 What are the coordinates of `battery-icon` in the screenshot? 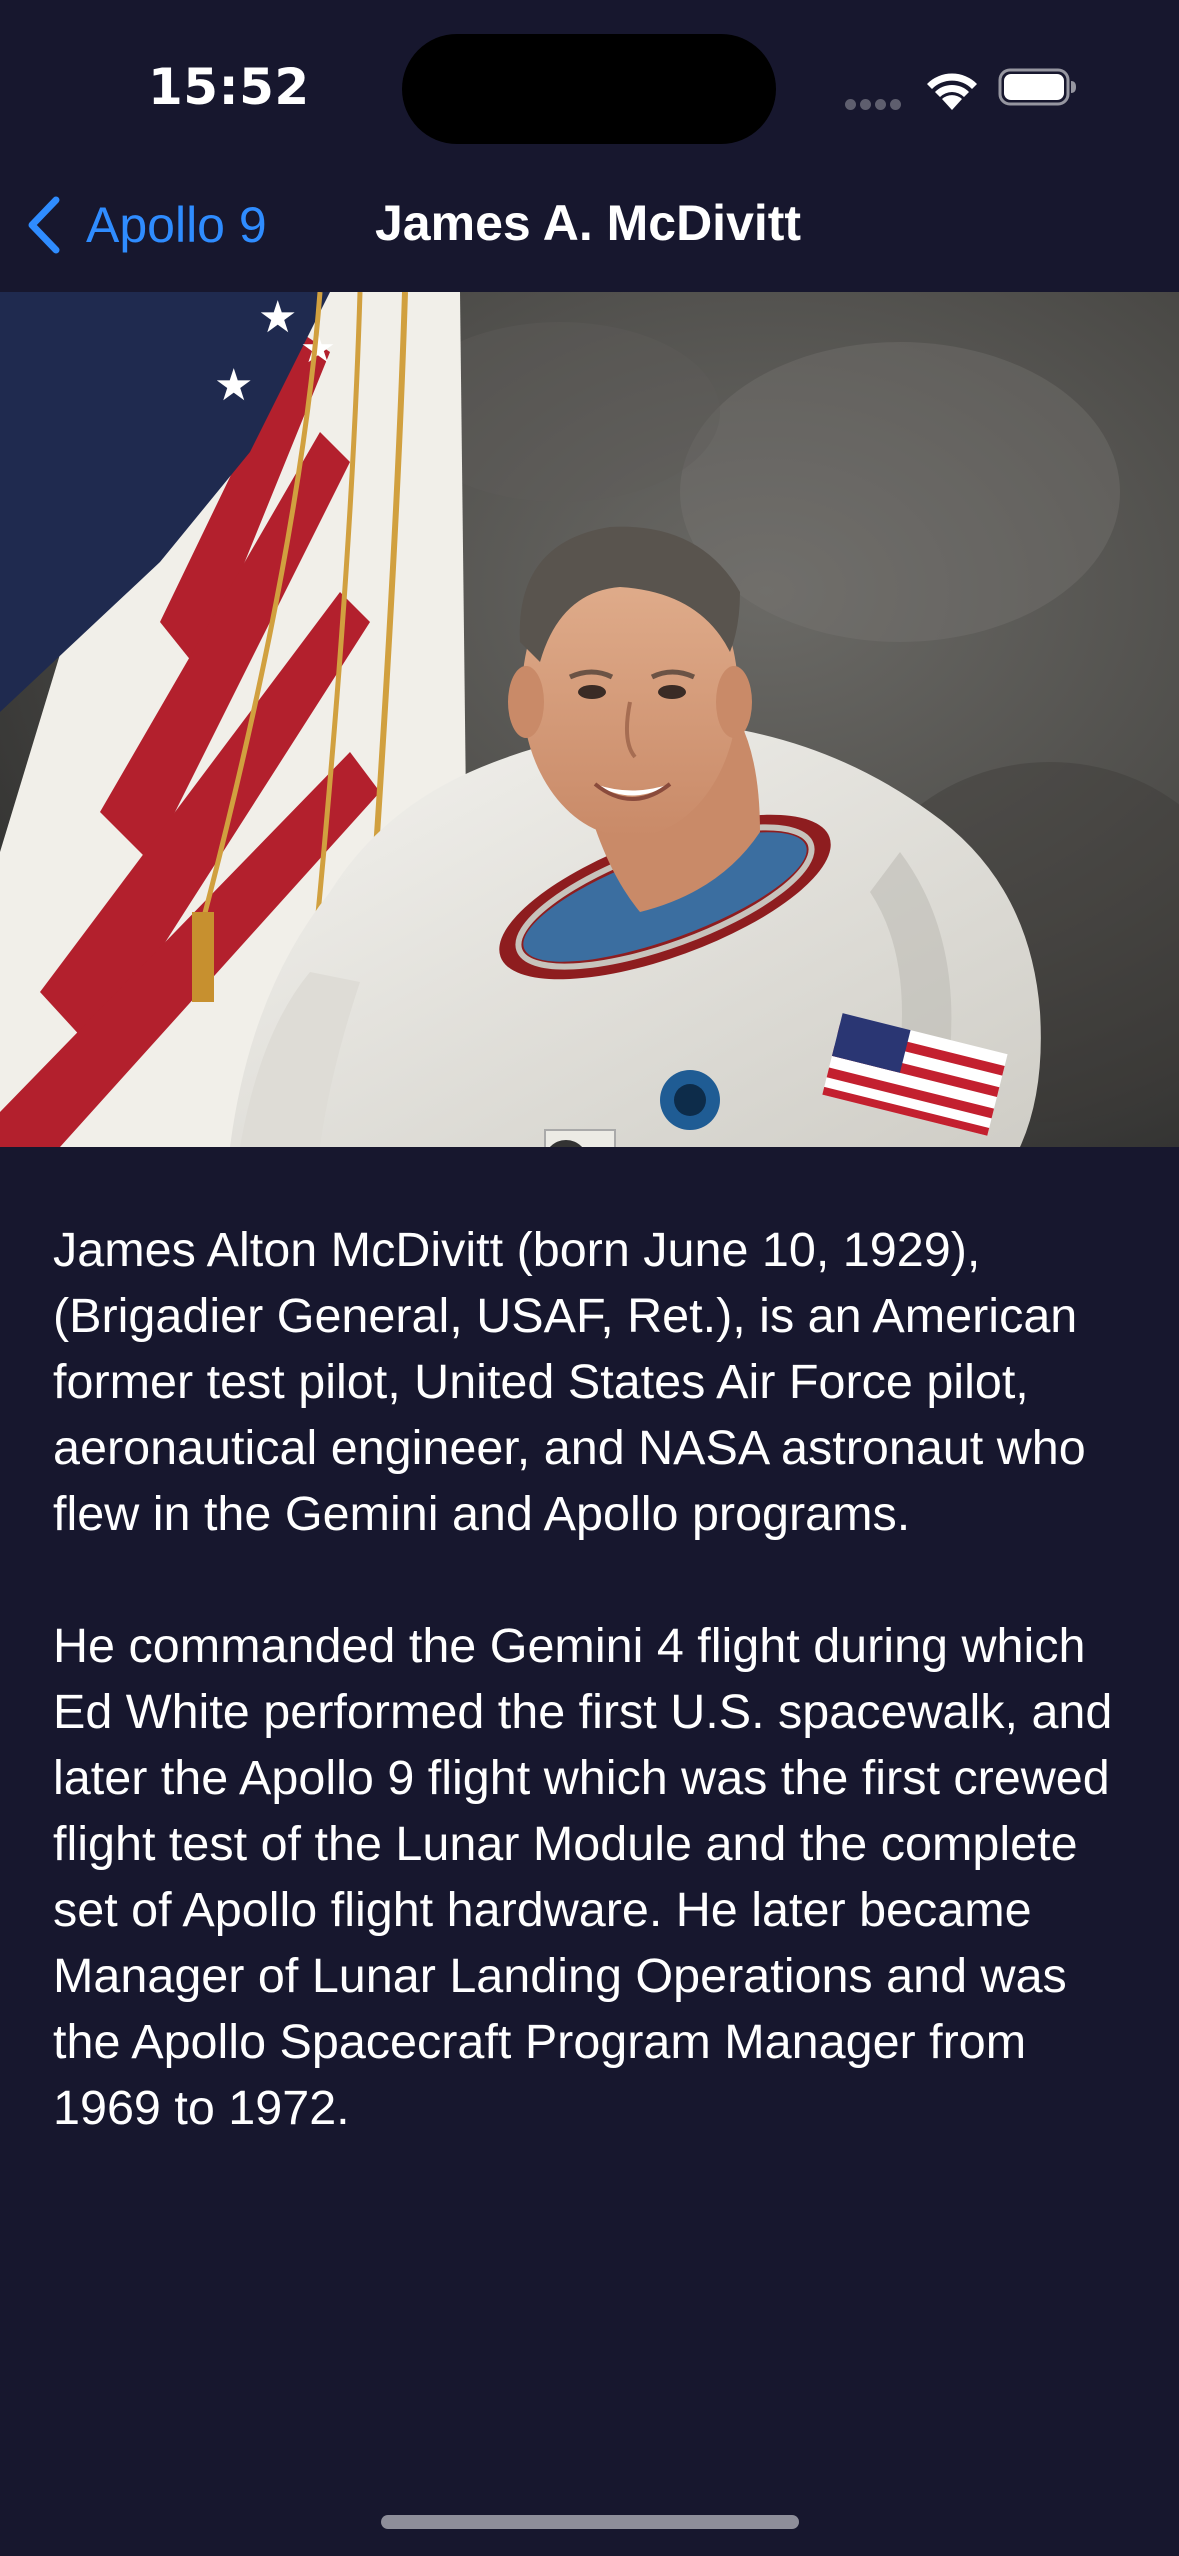 It's located at (1037, 87).